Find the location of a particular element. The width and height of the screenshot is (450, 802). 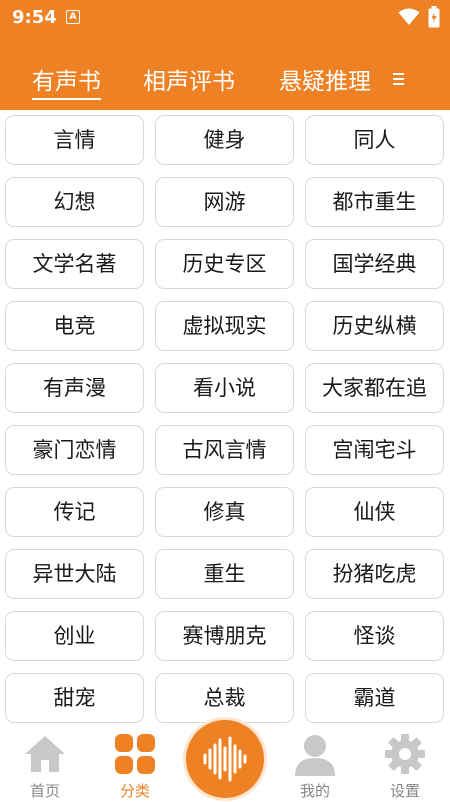

category-button: 总裁 is located at coordinates (224, 698).